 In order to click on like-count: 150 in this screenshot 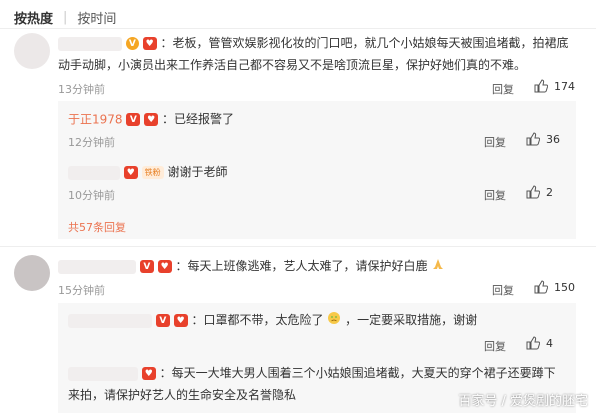, I will do `click(564, 287)`.